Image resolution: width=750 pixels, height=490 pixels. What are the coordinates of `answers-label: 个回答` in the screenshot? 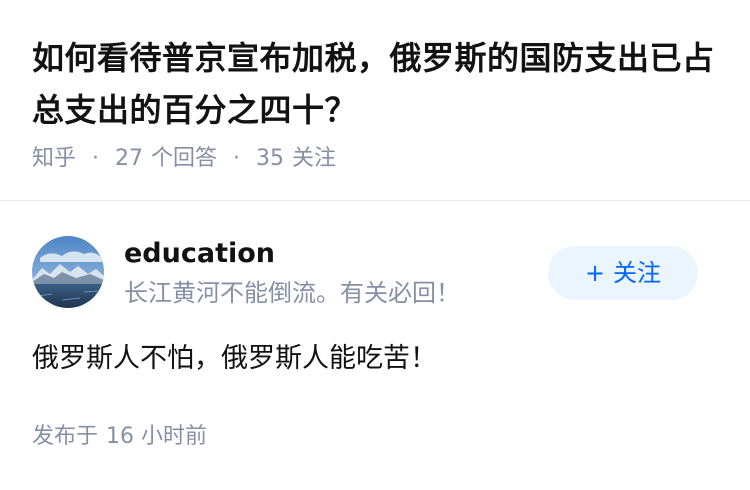 It's located at (184, 159).